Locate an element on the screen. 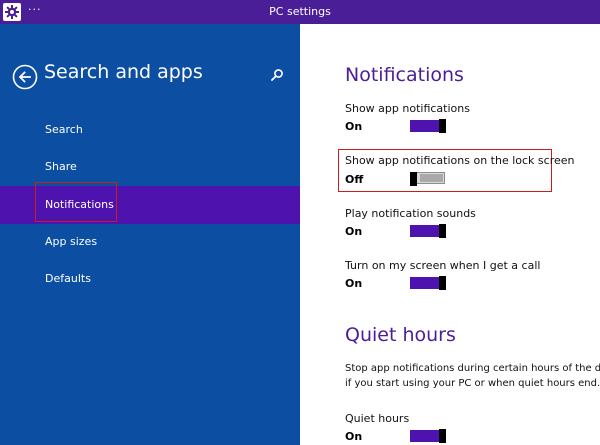 This screenshot has width=600, height=445. app-notifications-toggle is located at coordinates (428, 126).